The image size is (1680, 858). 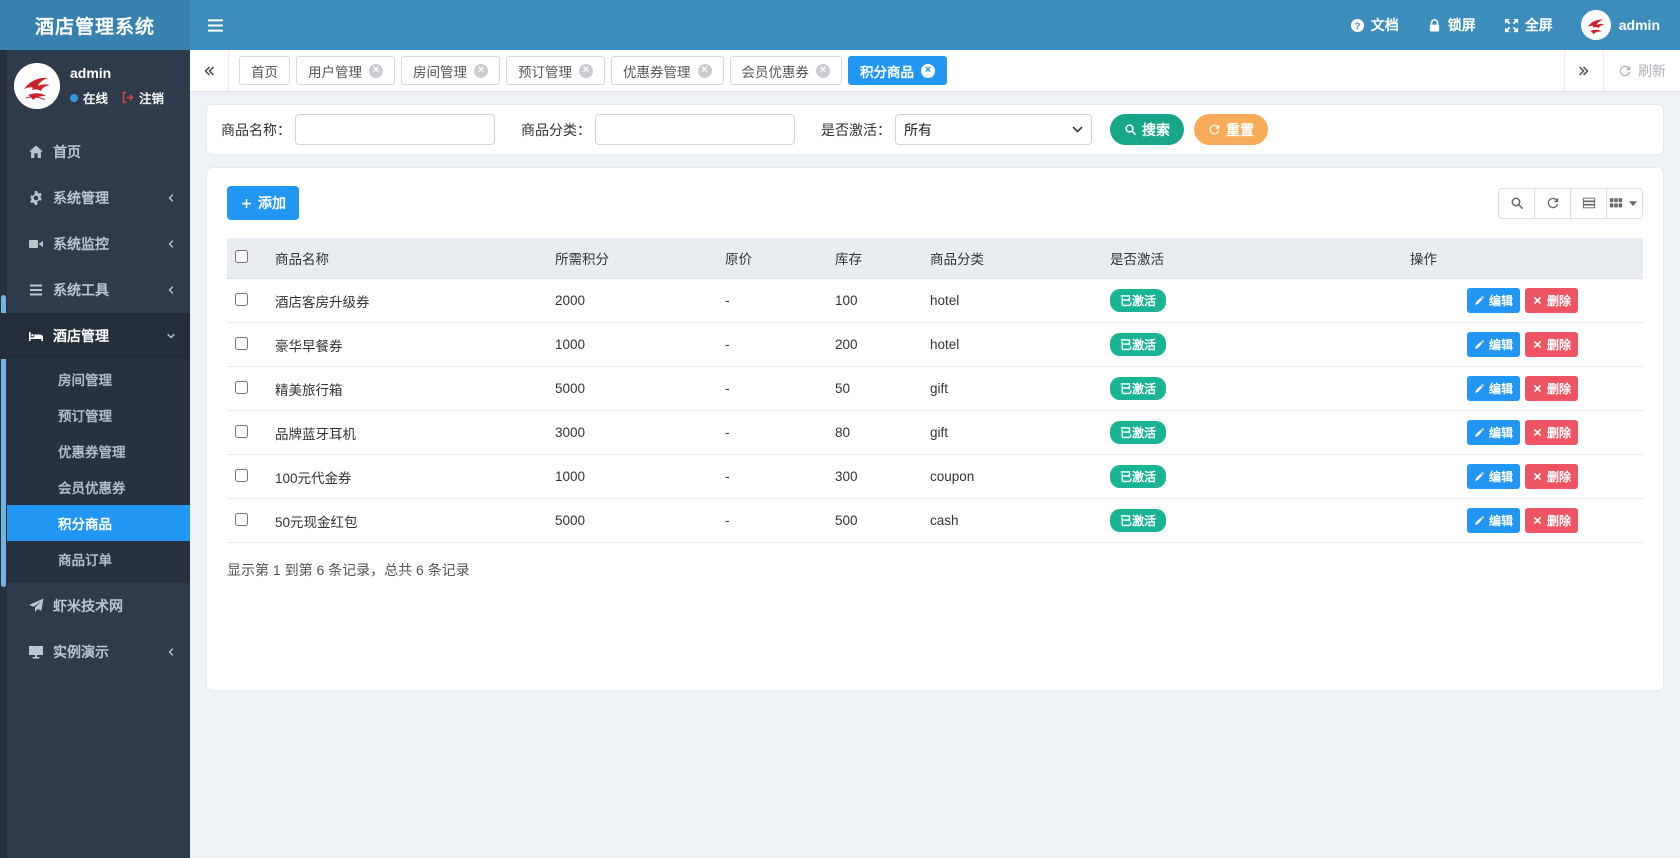 What do you see at coordinates (1625, 70) in the screenshot?
I see `refresh-icon` at bounding box center [1625, 70].